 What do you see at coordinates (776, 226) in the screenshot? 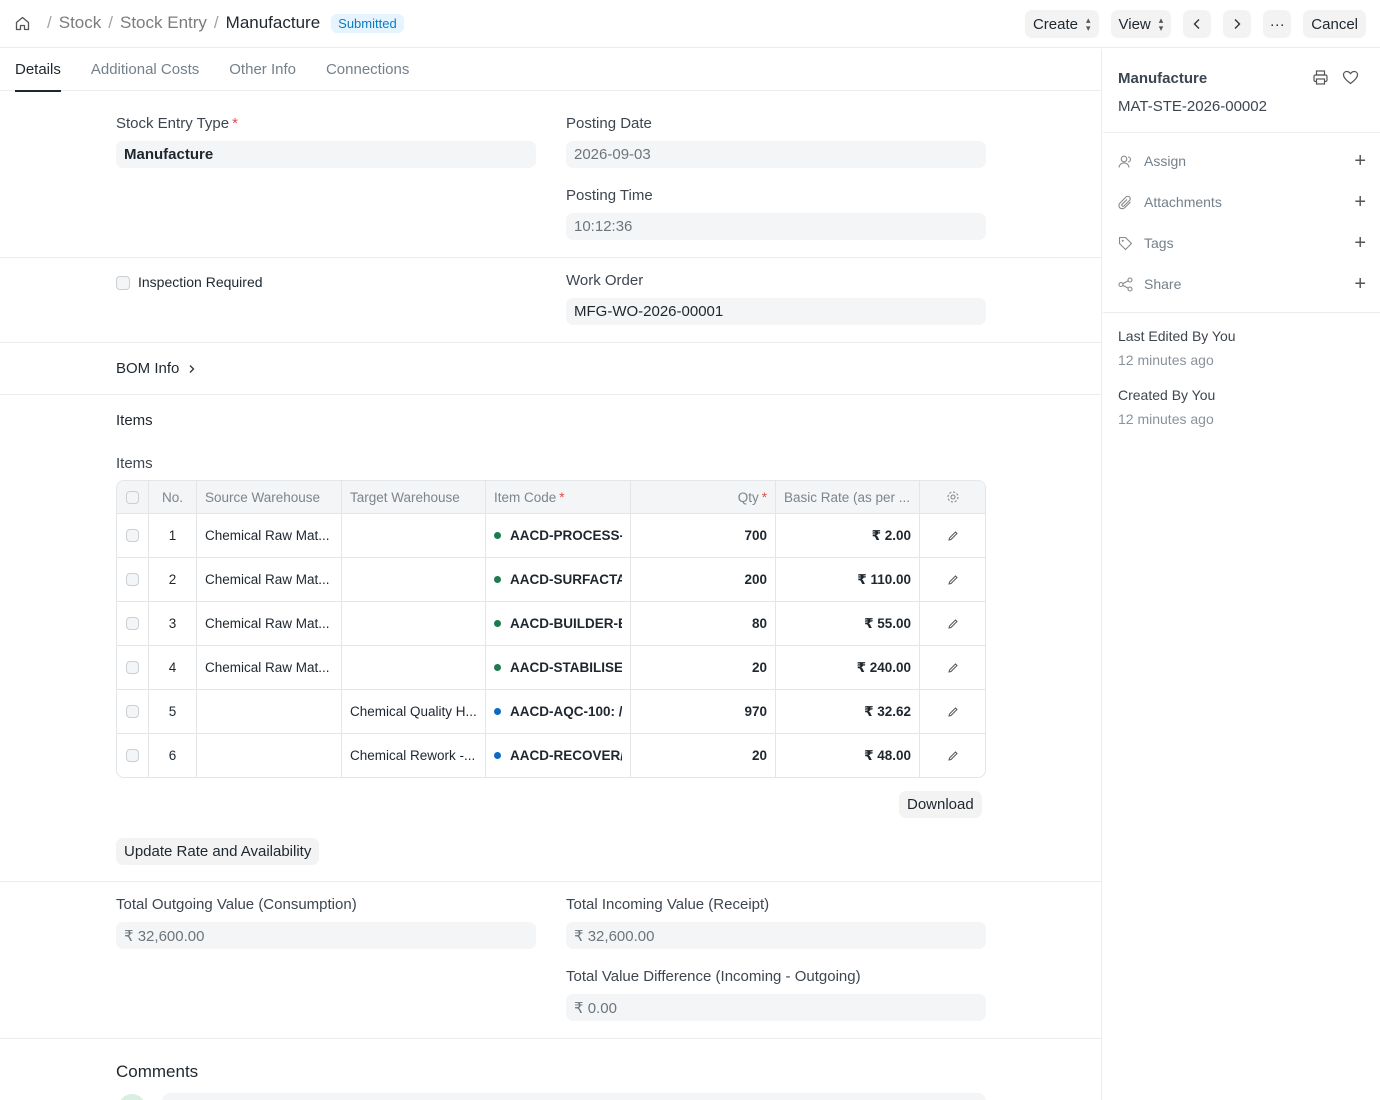
I see `posting-time-field: 10:12:36` at bounding box center [776, 226].